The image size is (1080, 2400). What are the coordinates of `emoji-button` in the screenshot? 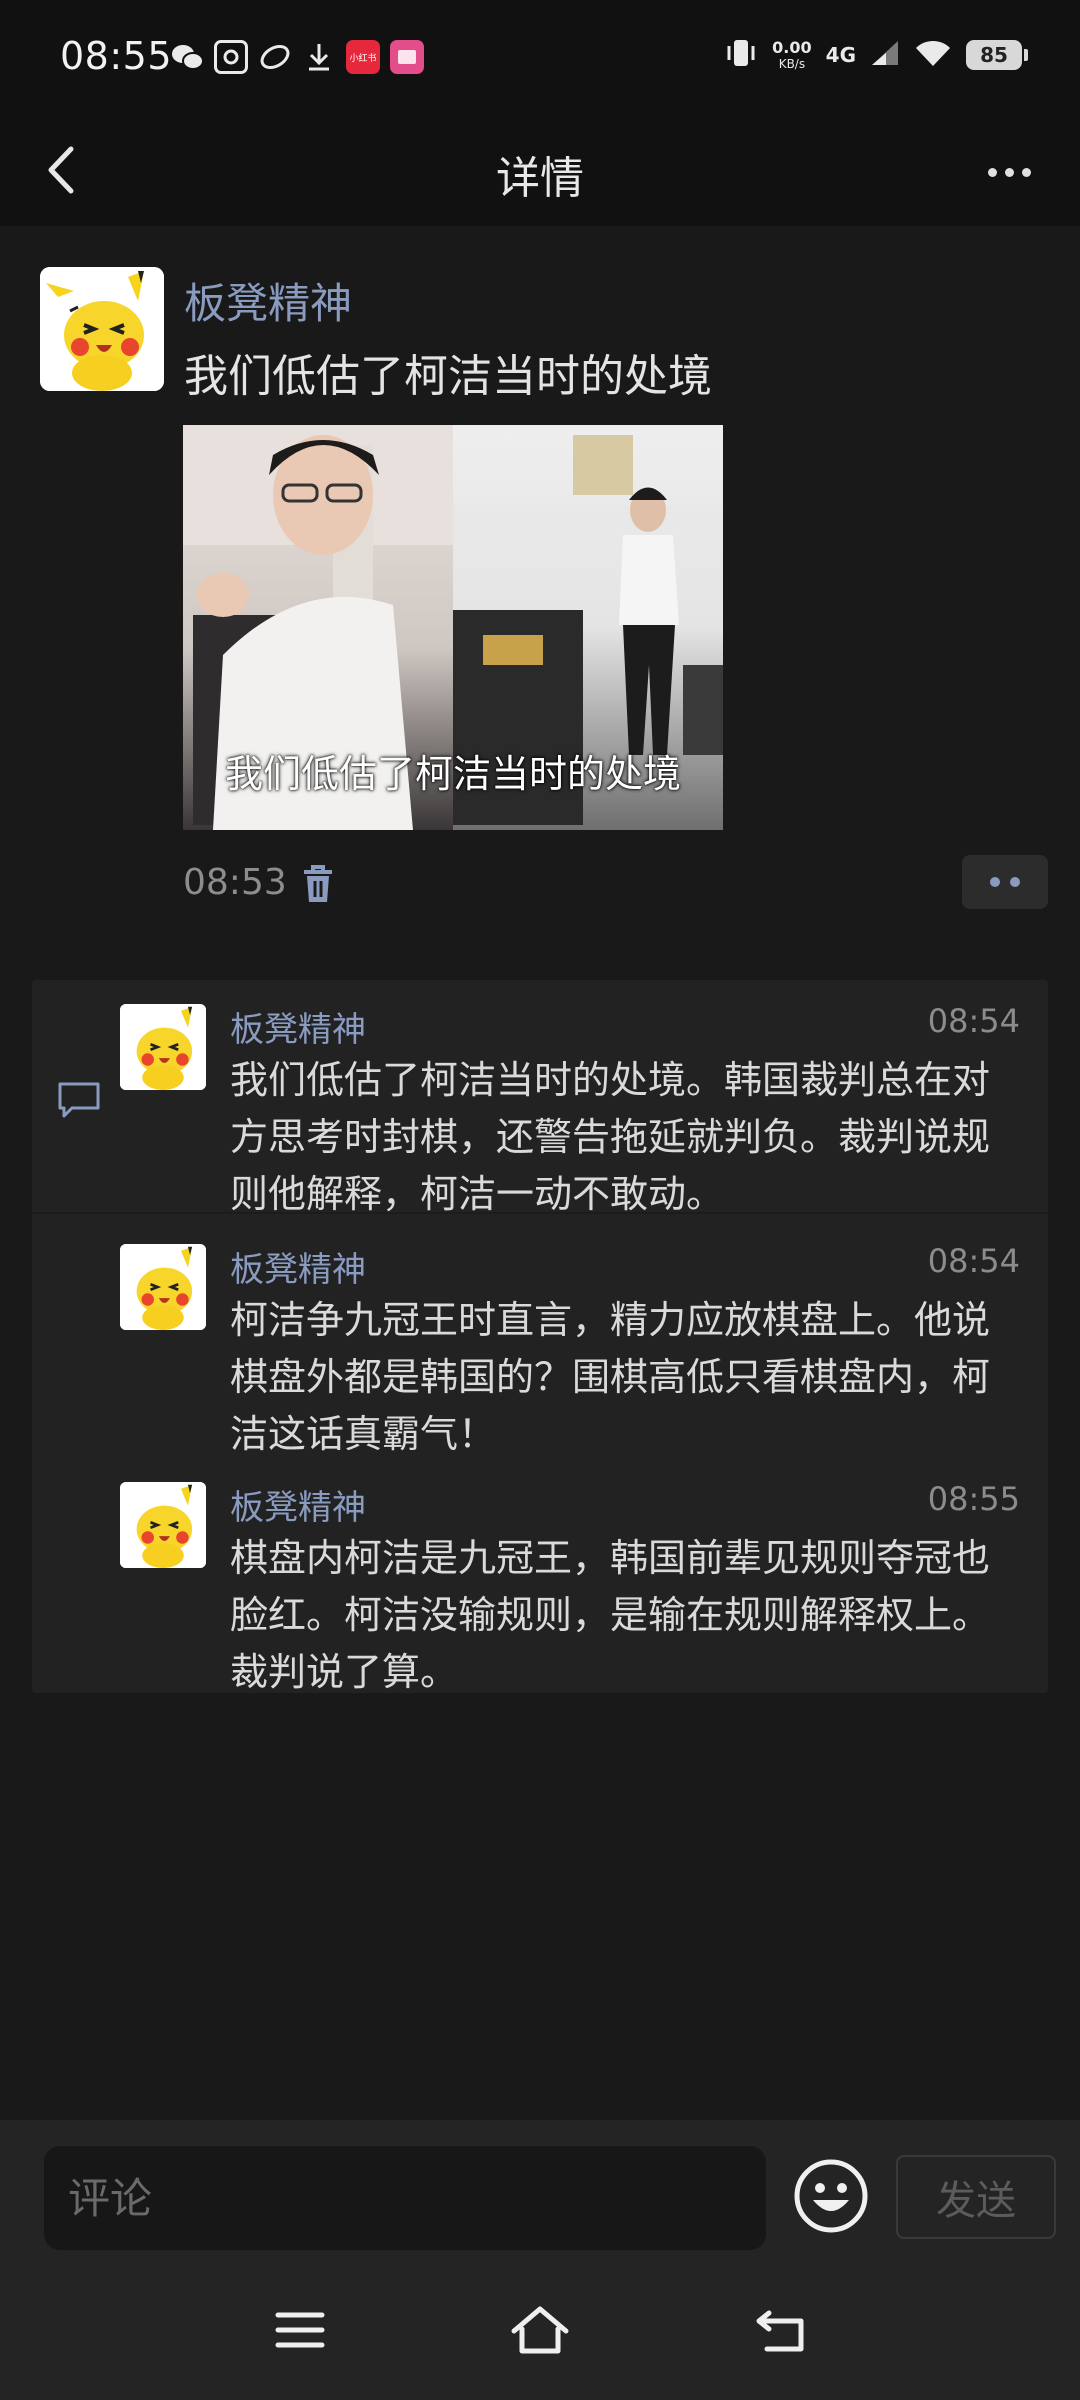 It's located at (831, 2196).